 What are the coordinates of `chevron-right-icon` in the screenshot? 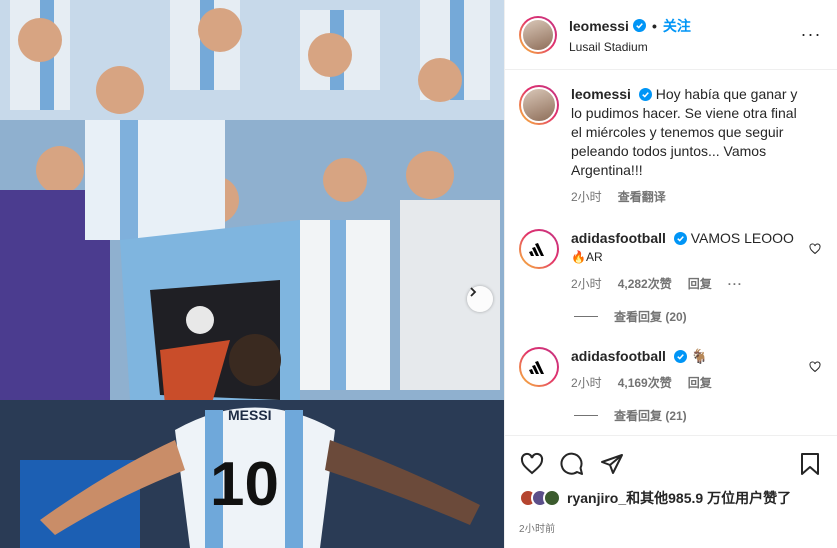 It's located at (473, 292).